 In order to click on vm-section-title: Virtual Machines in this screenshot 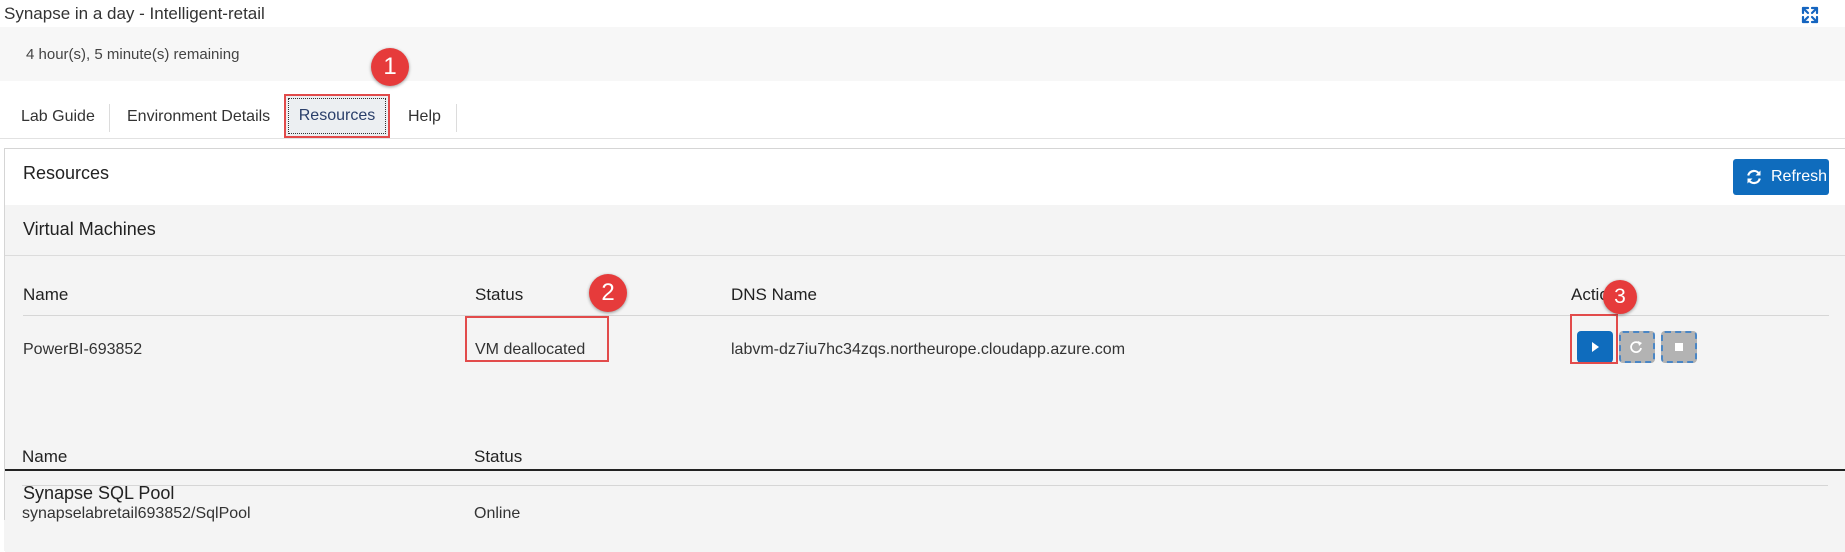, I will do `click(89, 229)`.